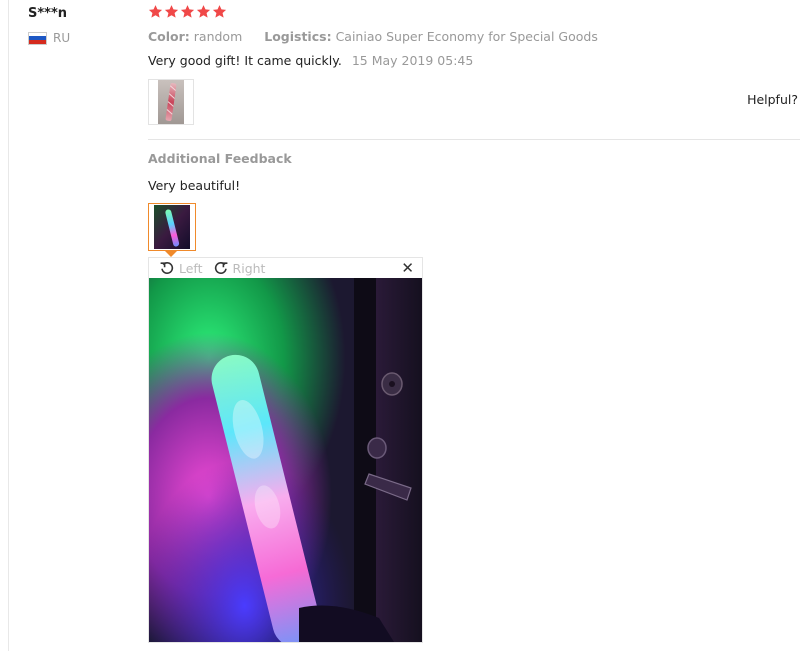 The width and height of the screenshot is (800, 651). What do you see at coordinates (48, 13) in the screenshot?
I see `reviewer-name: S***n` at bounding box center [48, 13].